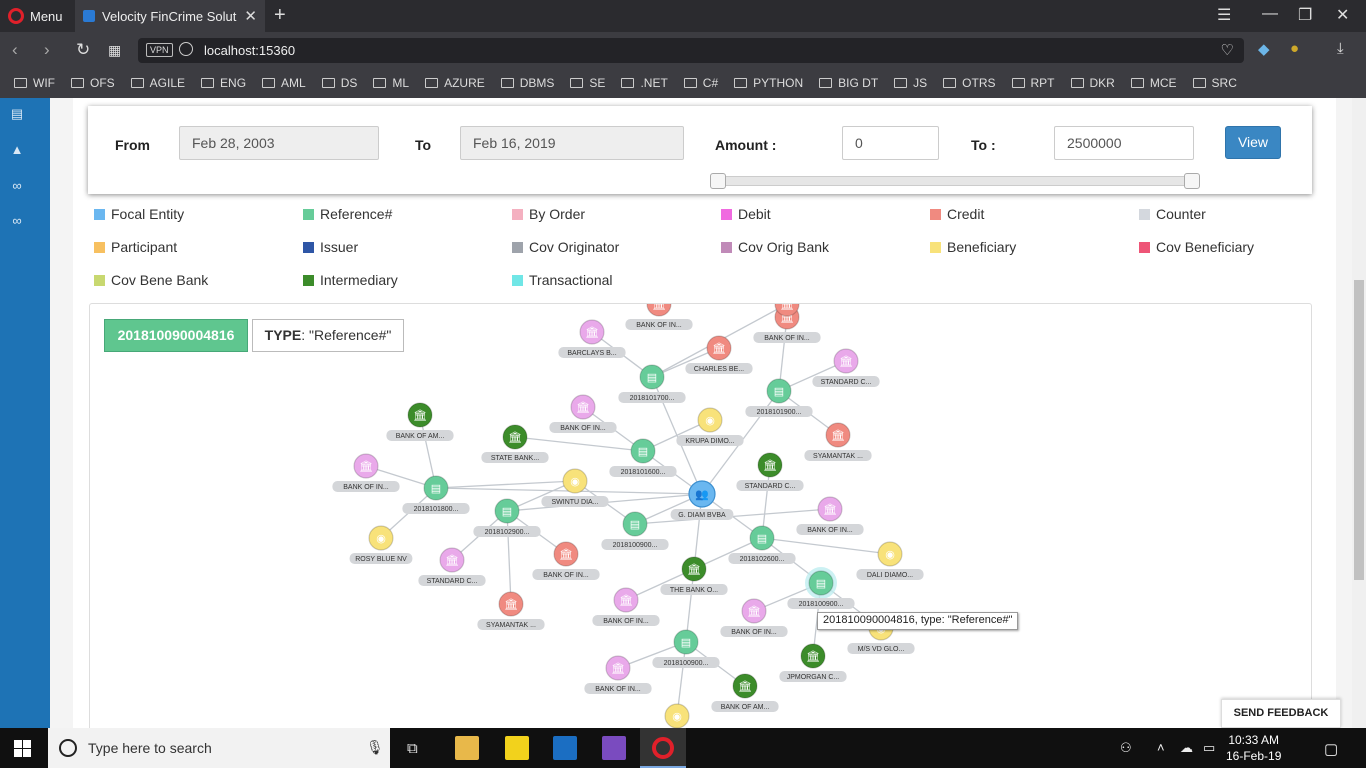  I want to click on extension-icon: ◆, so click(1264, 49).